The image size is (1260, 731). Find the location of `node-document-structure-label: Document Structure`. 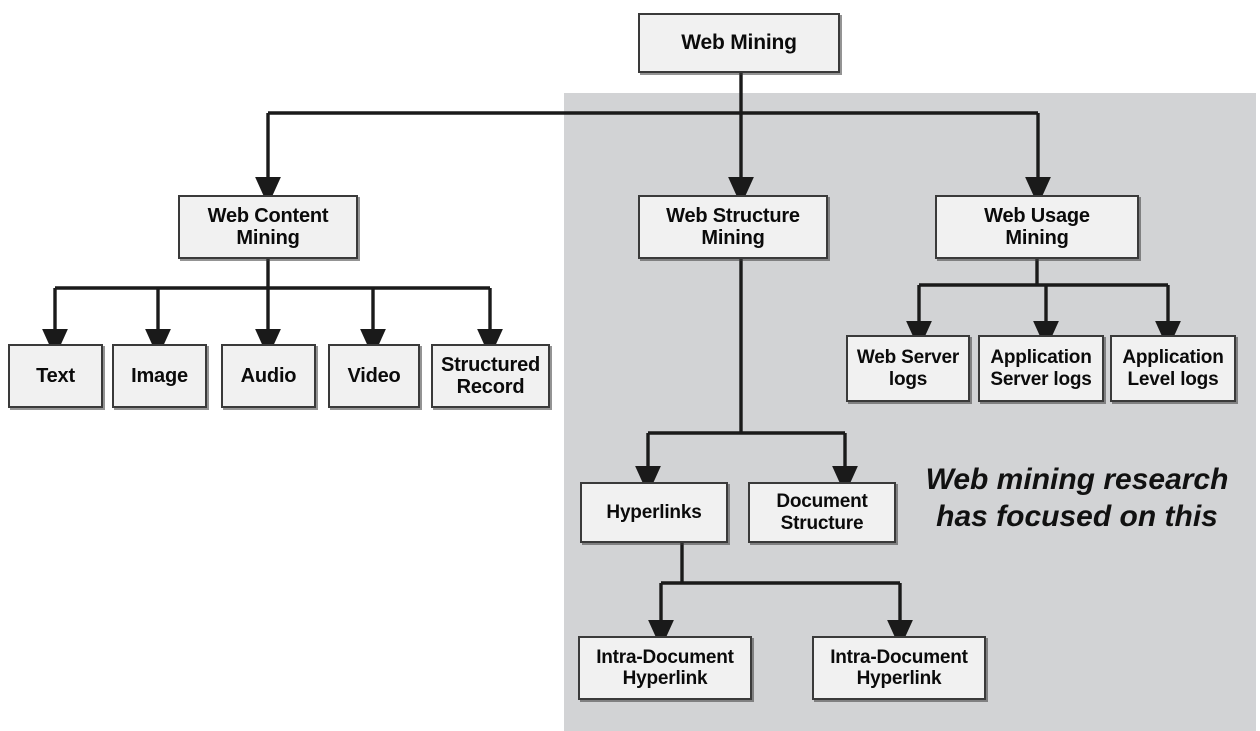

node-document-structure-label: Document Structure is located at coordinates (822, 512).